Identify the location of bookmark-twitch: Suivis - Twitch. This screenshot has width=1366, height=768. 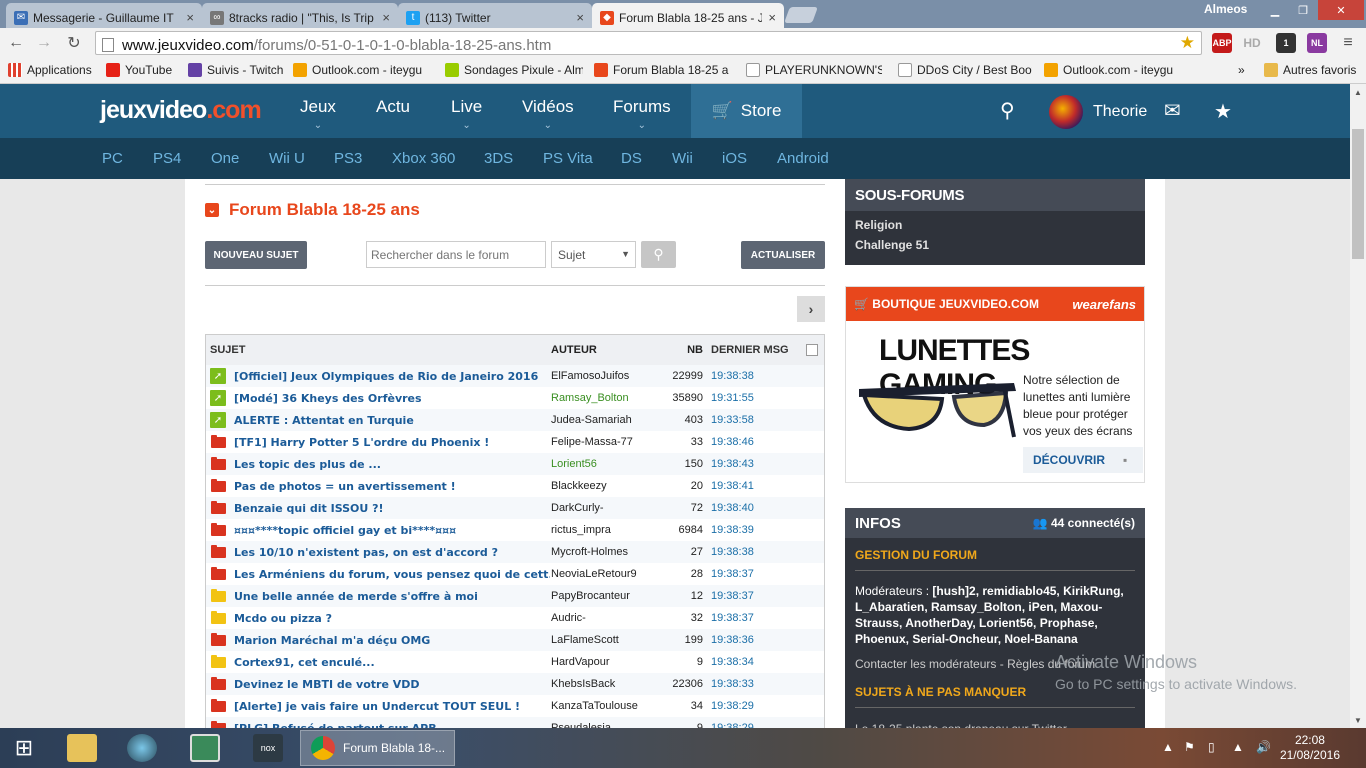
(237, 70).